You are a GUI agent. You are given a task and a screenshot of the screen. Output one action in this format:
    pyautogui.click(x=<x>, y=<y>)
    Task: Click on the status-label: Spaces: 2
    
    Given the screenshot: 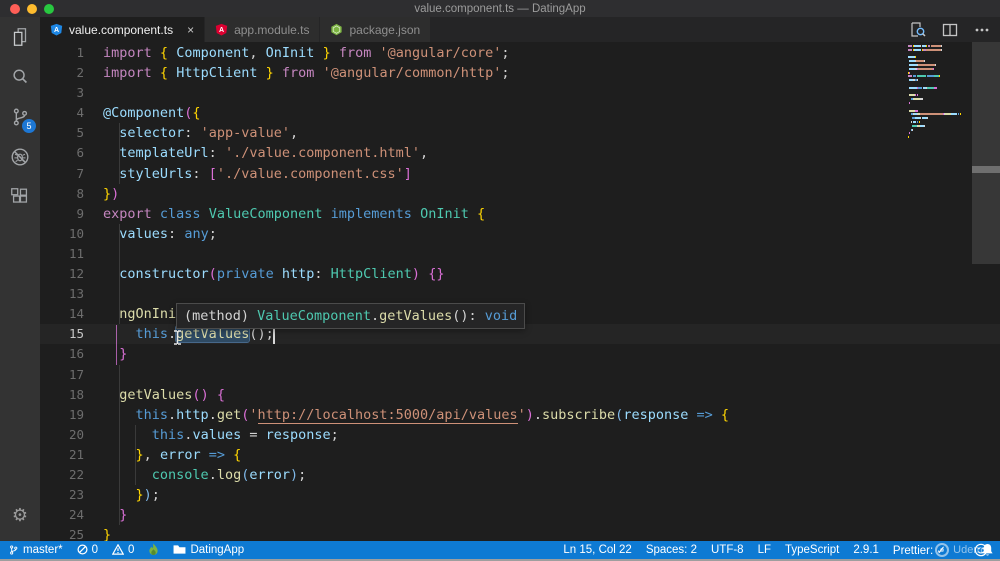 What is the action you would take?
    pyautogui.click(x=671, y=549)
    